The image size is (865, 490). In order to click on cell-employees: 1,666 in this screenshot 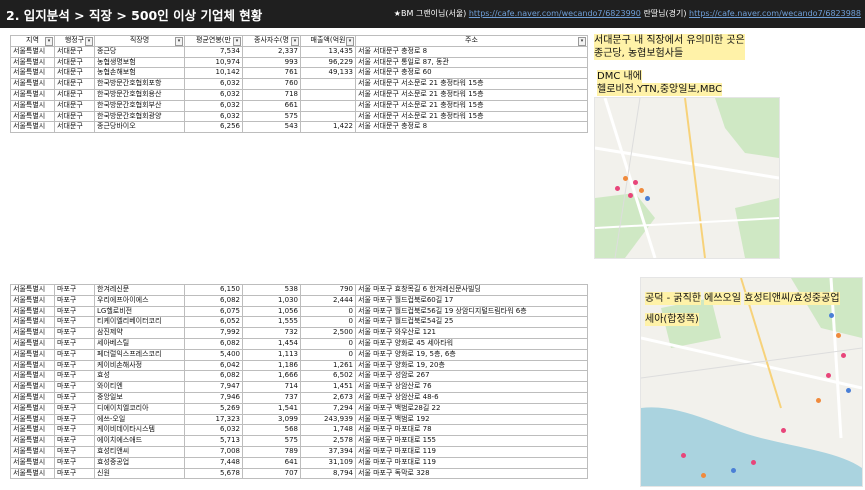, I will do `click(271, 376)`.